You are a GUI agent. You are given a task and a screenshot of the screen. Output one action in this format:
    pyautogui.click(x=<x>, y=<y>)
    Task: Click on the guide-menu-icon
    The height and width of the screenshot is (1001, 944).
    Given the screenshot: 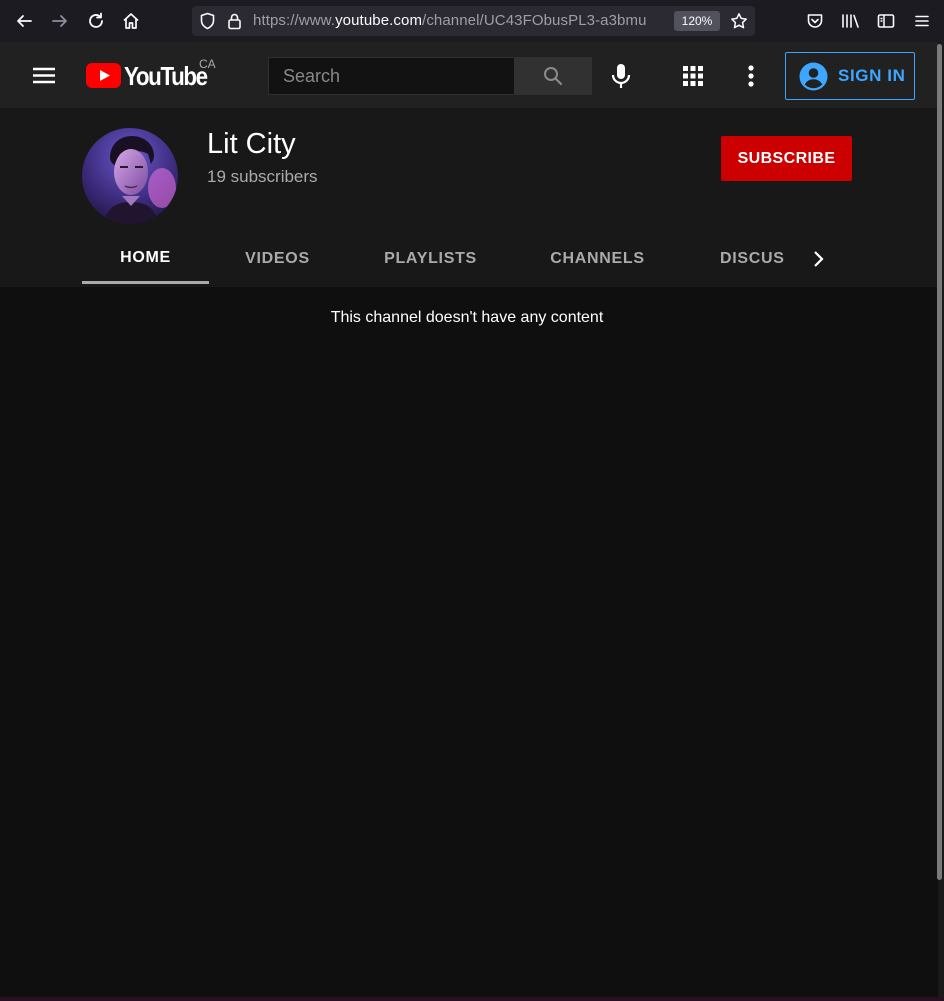 What is the action you would take?
    pyautogui.click(x=44, y=75)
    